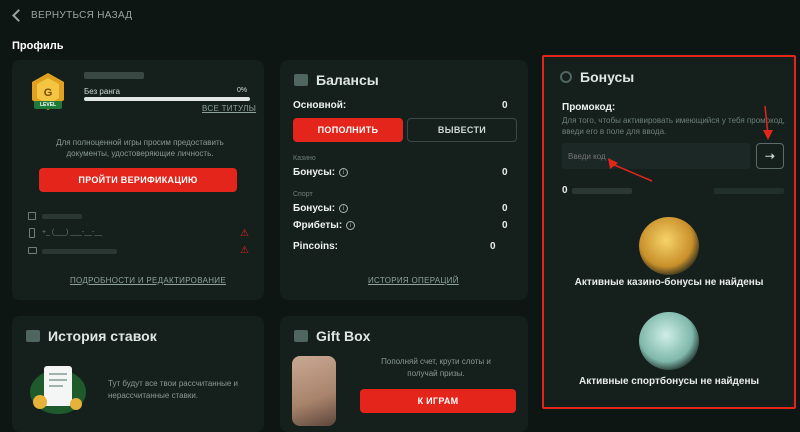  I want to click on to-games-button: К ИГРАМ, so click(438, 401).